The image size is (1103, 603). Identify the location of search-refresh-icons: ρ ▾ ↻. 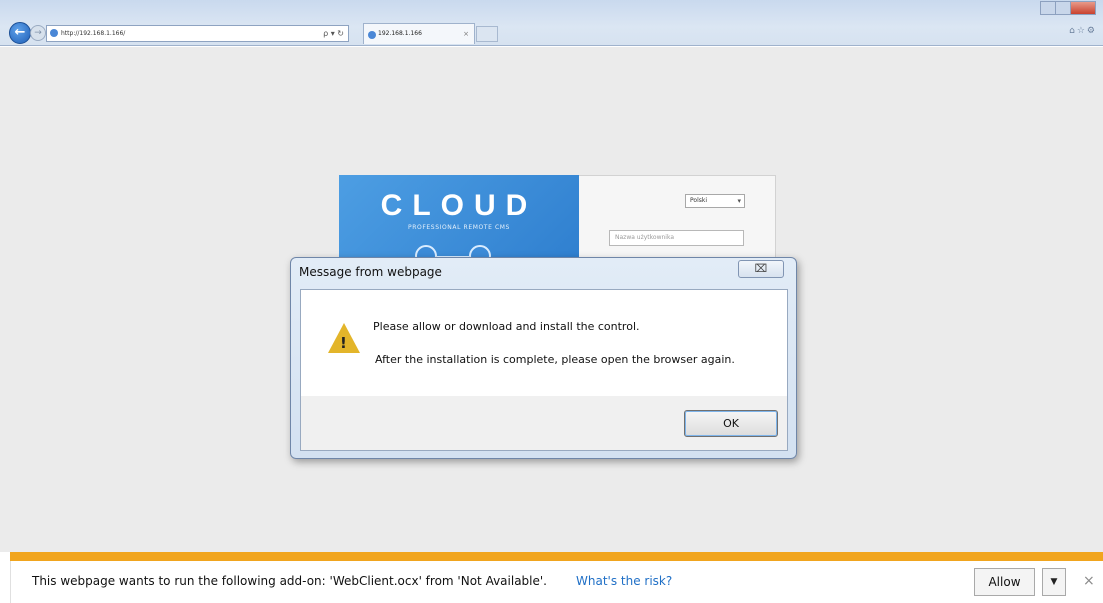
(333, 33).